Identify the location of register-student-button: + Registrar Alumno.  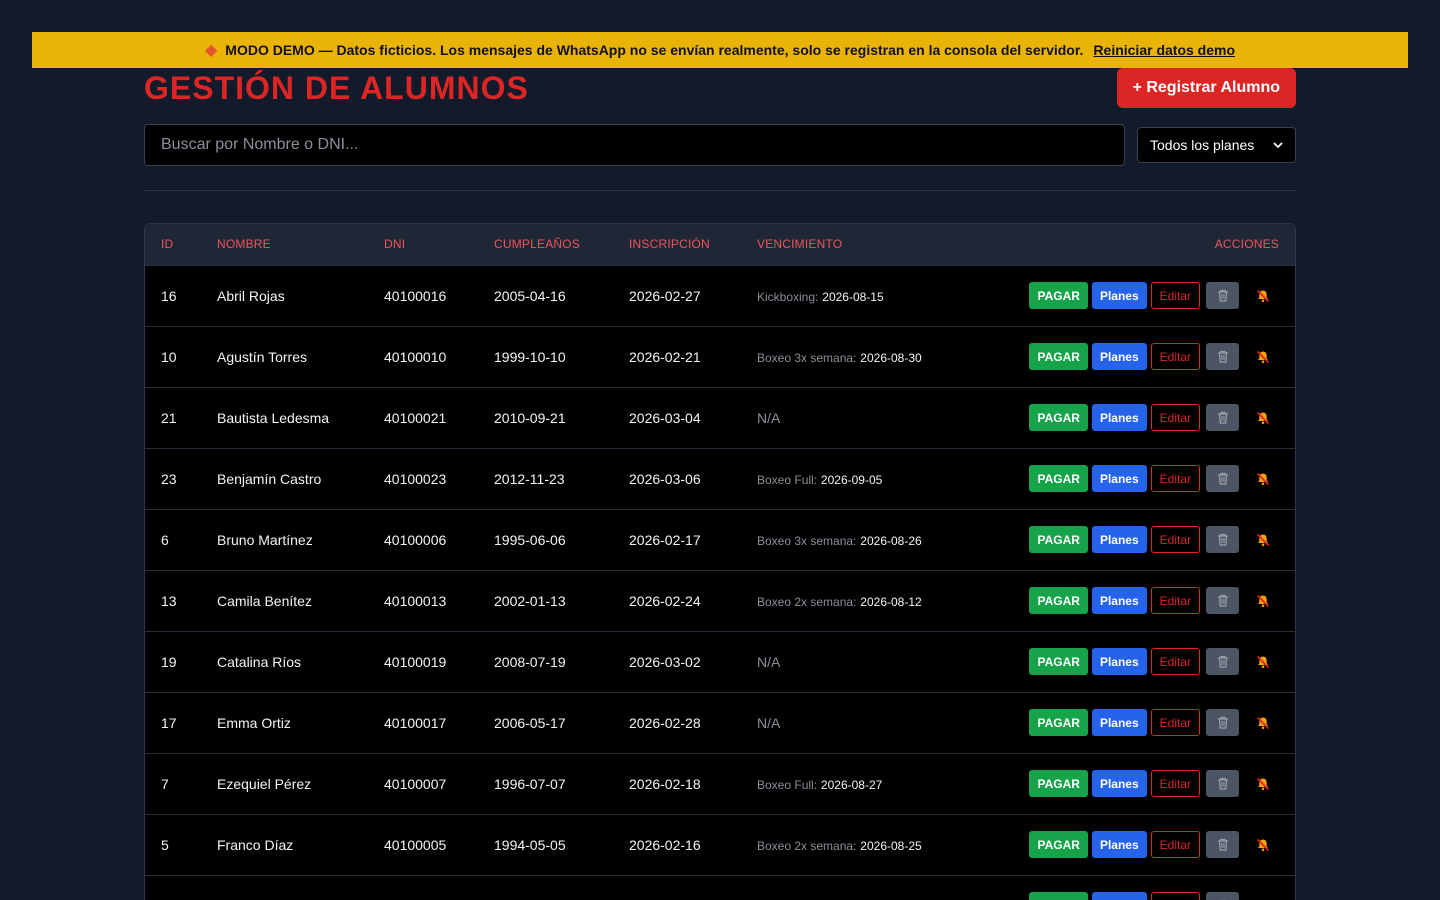
(1206, 88).